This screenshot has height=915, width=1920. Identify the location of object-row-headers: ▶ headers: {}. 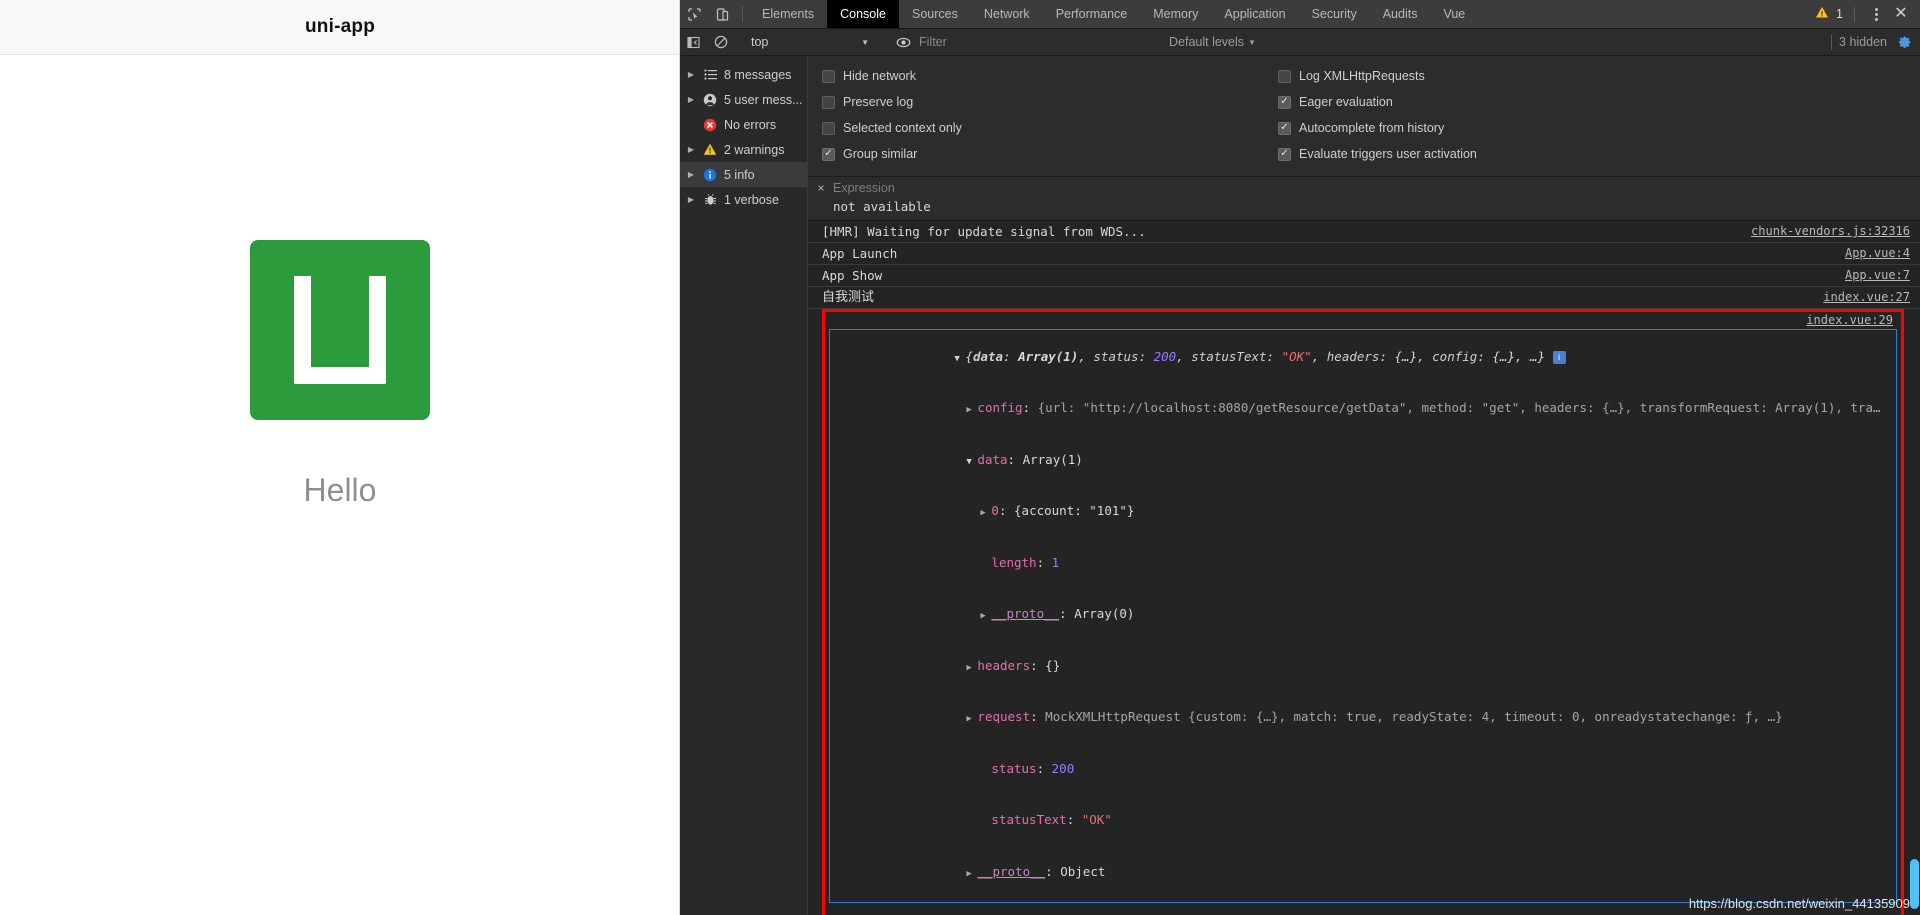
(1363, 667).